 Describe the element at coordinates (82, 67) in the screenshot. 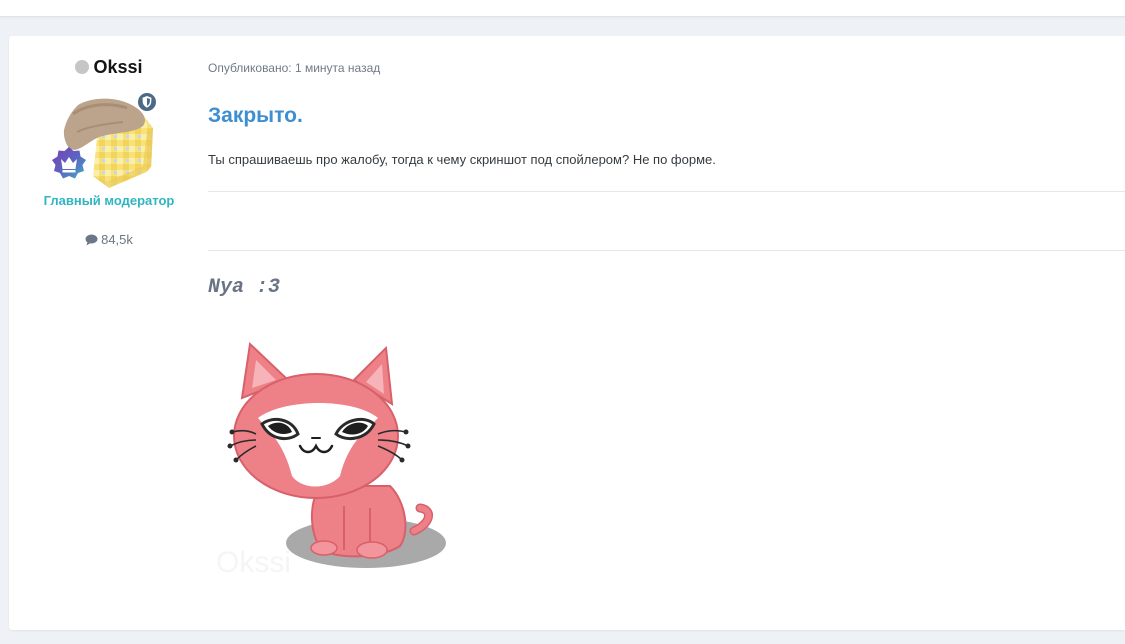

I see `status-dot-icon` at that location.